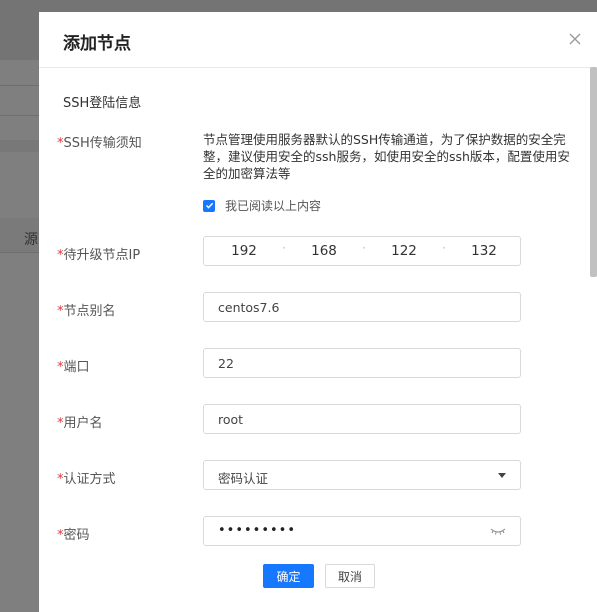  What do you see at coordinates (244, 251) in the screenshot?
I see `ip-octet-1: 192` at bounding box center [244, 251].